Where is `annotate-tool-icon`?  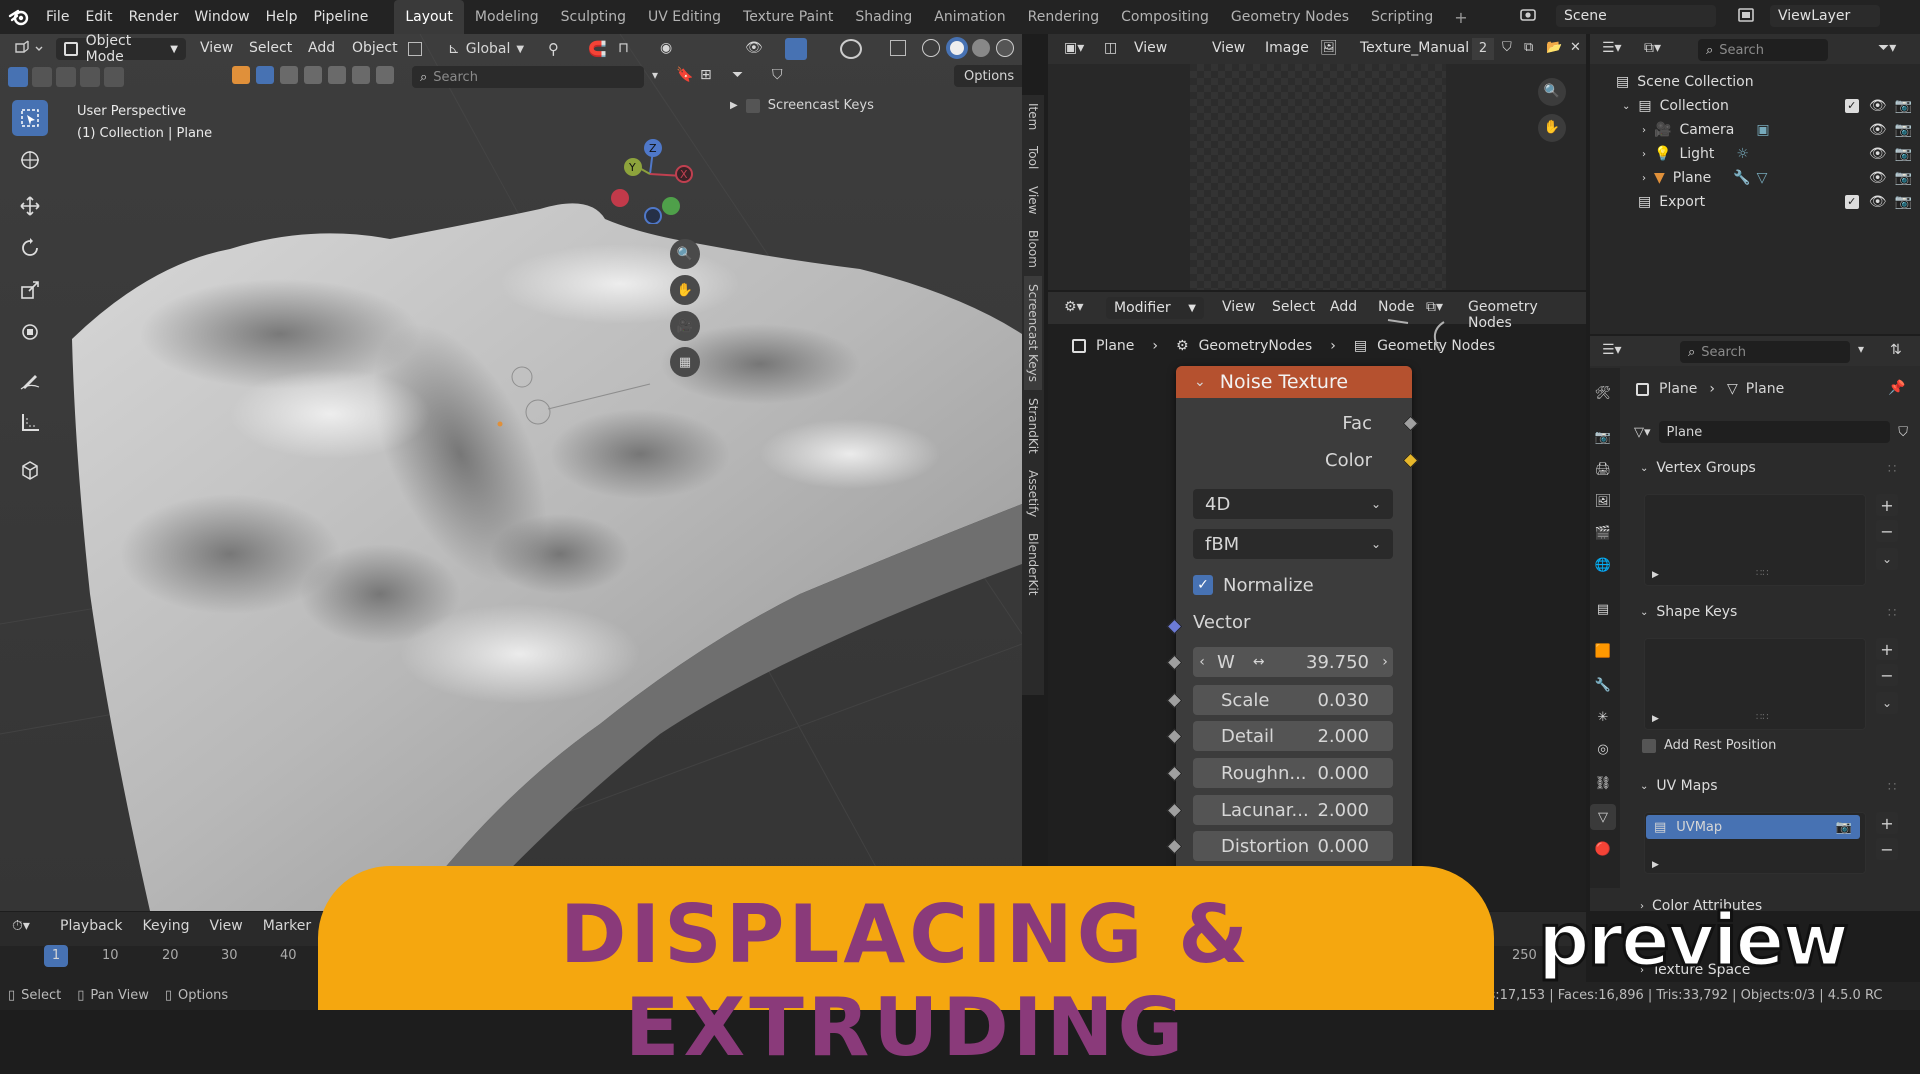 annotate-tool-icon is located at coordinates (30, 380).